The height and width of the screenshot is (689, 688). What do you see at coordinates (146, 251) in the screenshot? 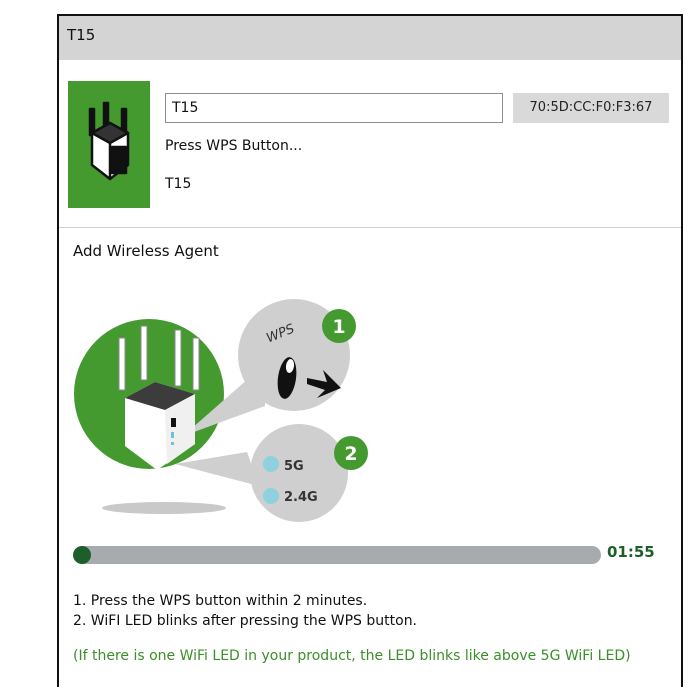
I see `section-title: Add Wireless Agent` at bounding box center [146, 251].